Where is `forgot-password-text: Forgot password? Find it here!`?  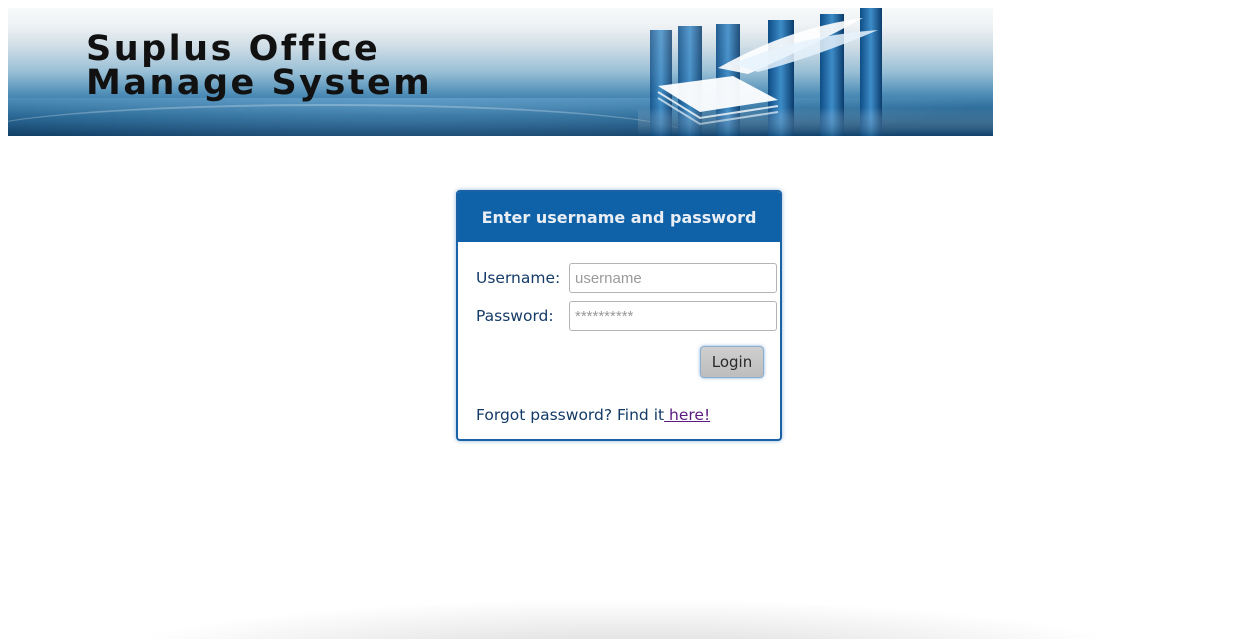 forgot-password-text: Forgot password? Find it here! is located at coordinates (593, 415).